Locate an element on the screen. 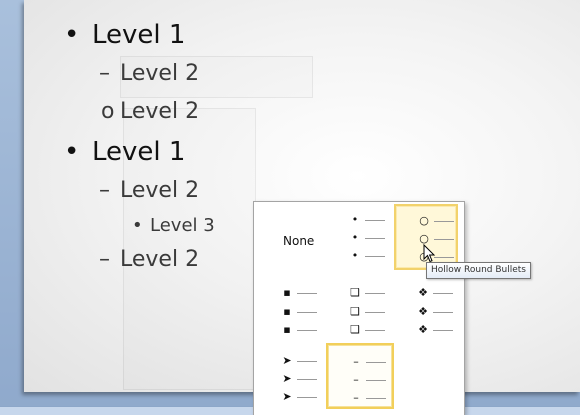 The height and width of the screenshot is (415, 580). bullet-level-3: • Level 3 is located at coordinates (173, 225).